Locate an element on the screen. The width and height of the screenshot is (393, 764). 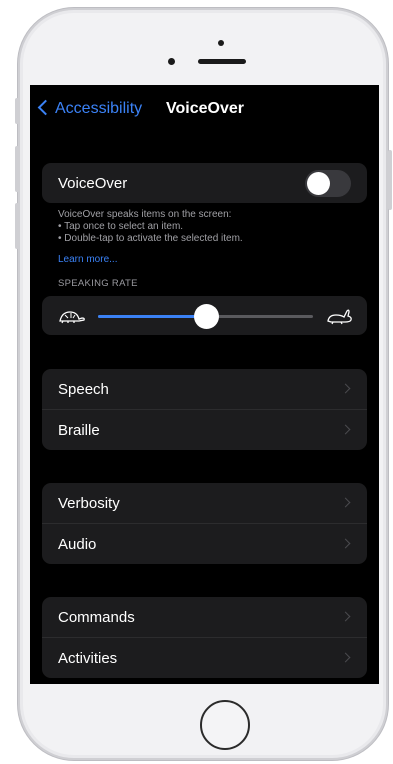
hare-icon is located at coordinates (339, 317).